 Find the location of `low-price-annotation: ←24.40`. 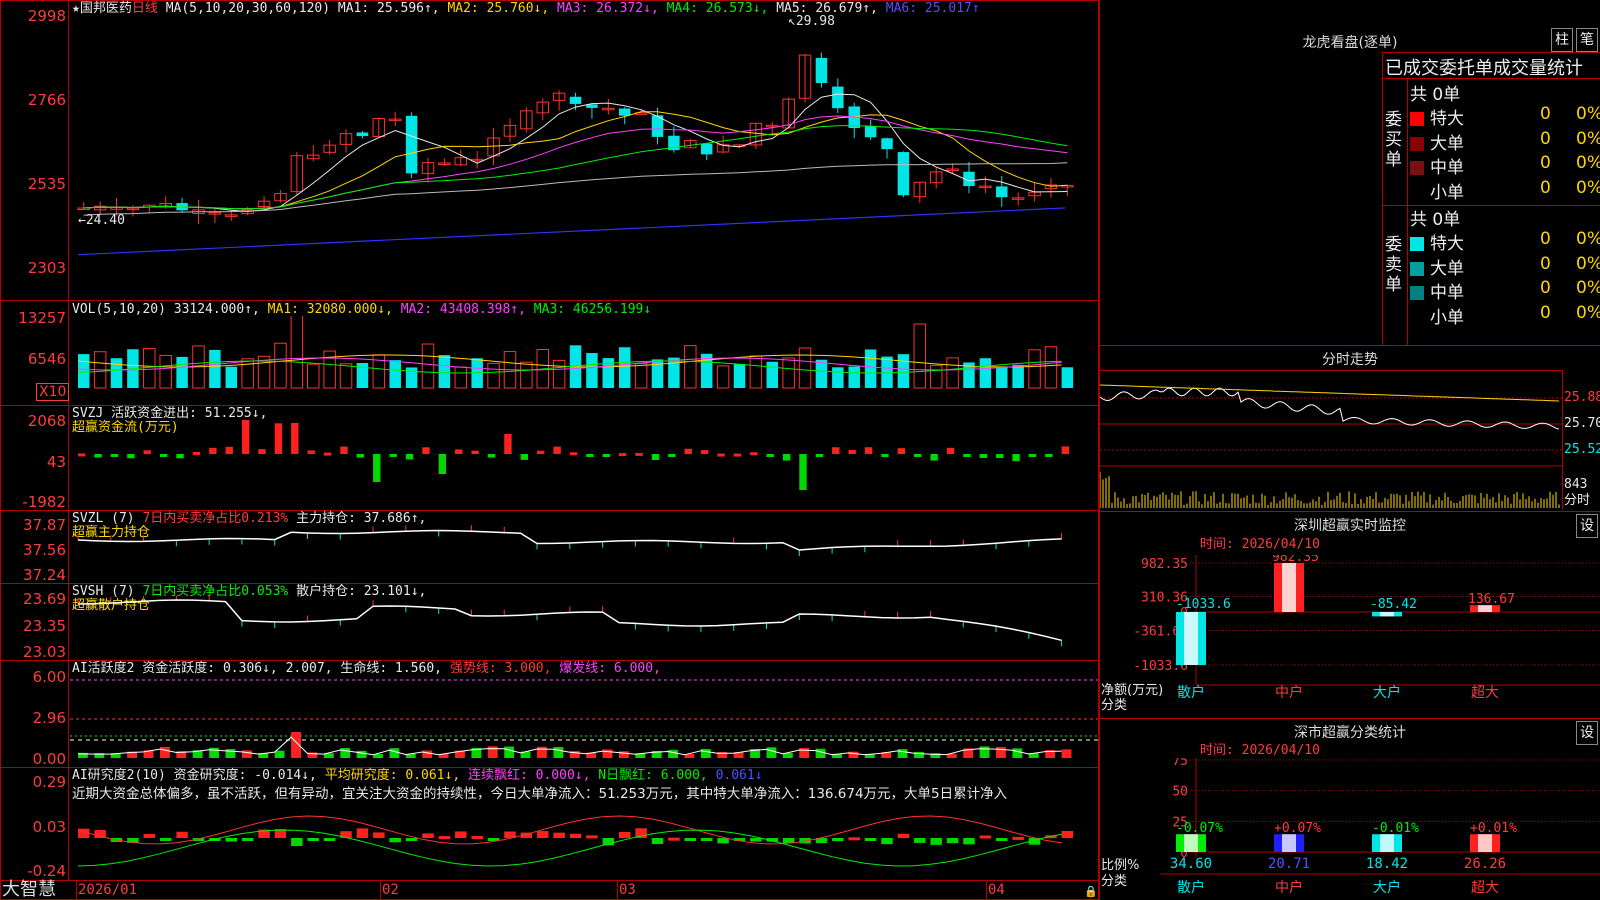

low-price-annotation: ←24.40 is located at coordinates (101, 220).